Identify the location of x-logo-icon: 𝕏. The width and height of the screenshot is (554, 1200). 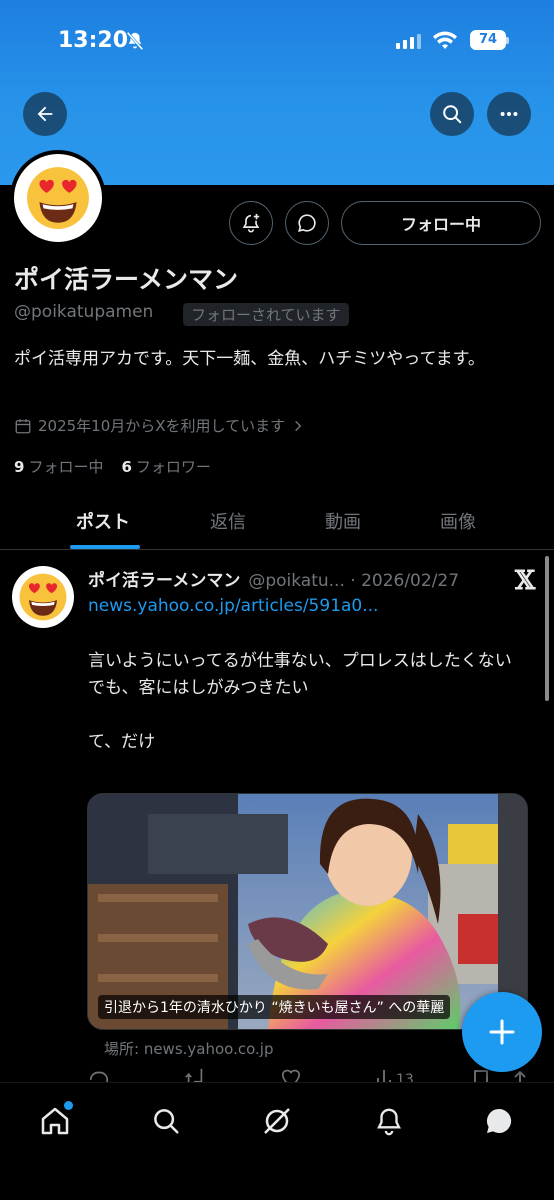
(525, 581).